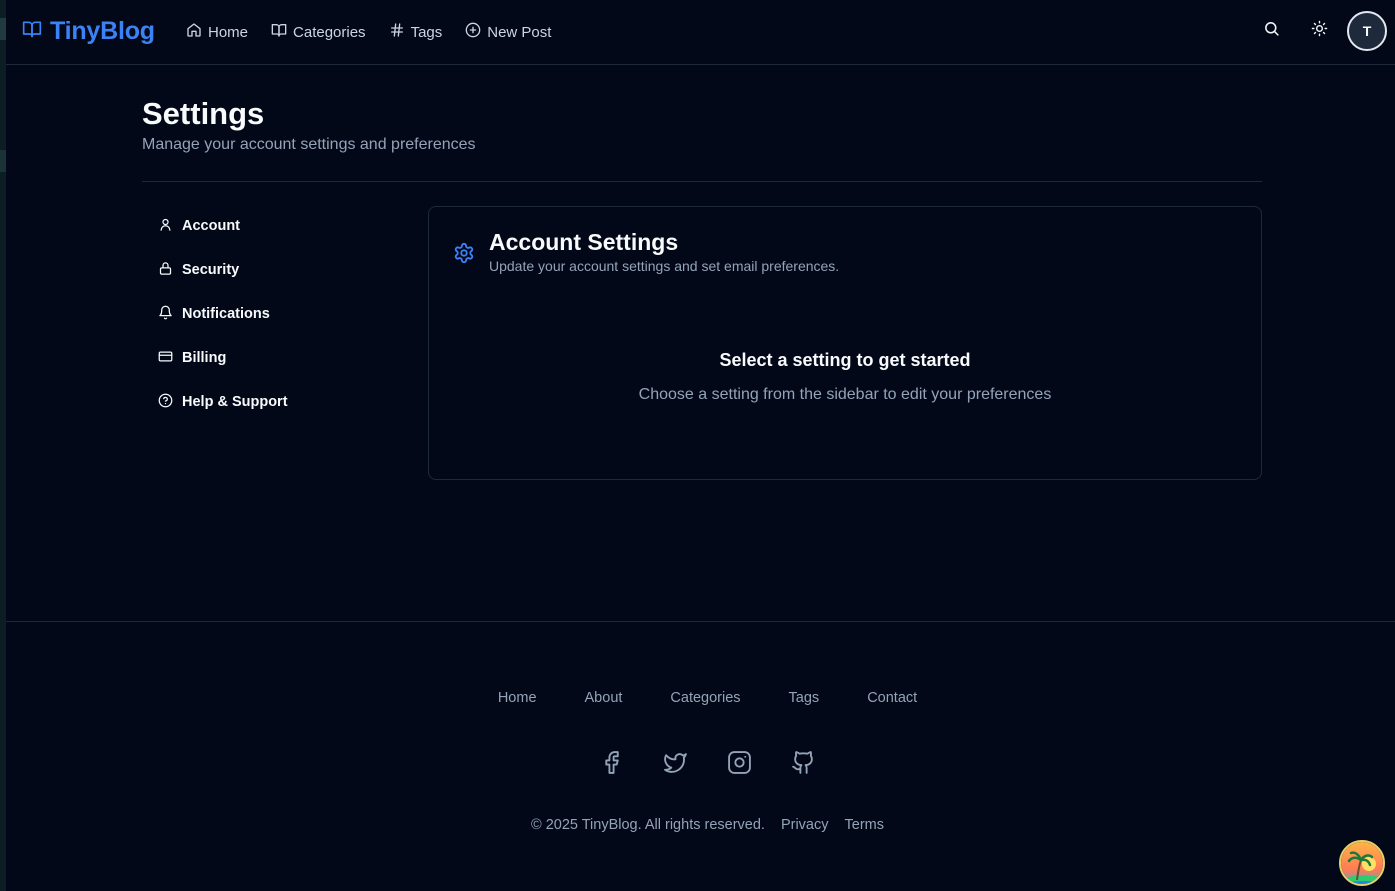 This screenshot has width=1395, height=891. Describe the element at coordinates (464, 255) in the screenshot. I see `gear-icon` at that location.